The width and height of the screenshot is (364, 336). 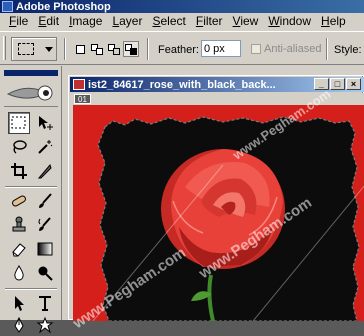 I want to click on maximize-icon: □, so click(x=337, y=84).